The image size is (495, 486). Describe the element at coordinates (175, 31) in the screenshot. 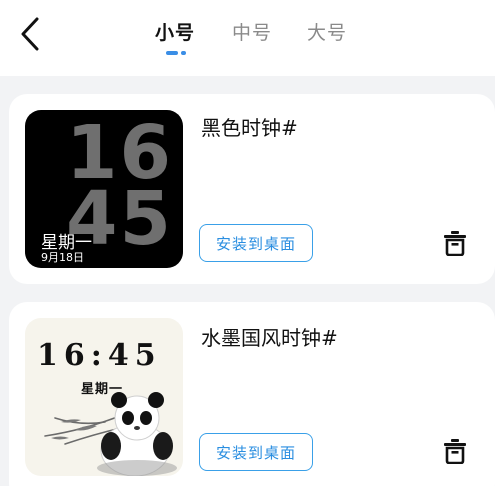

I see `tab-small: 小号` at that location.